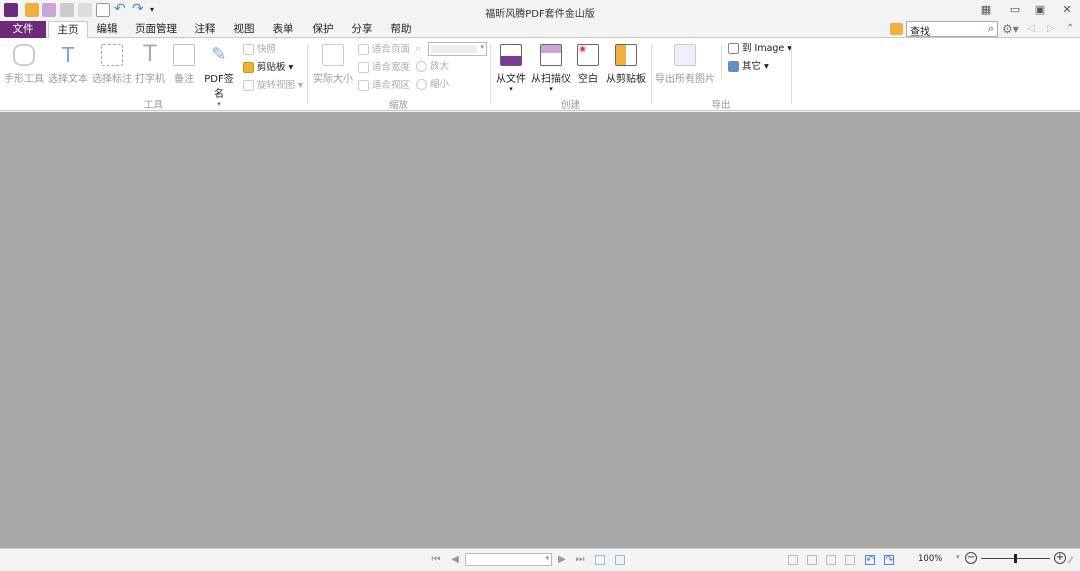  I want to click on other-file-icon, so click(733, 66).